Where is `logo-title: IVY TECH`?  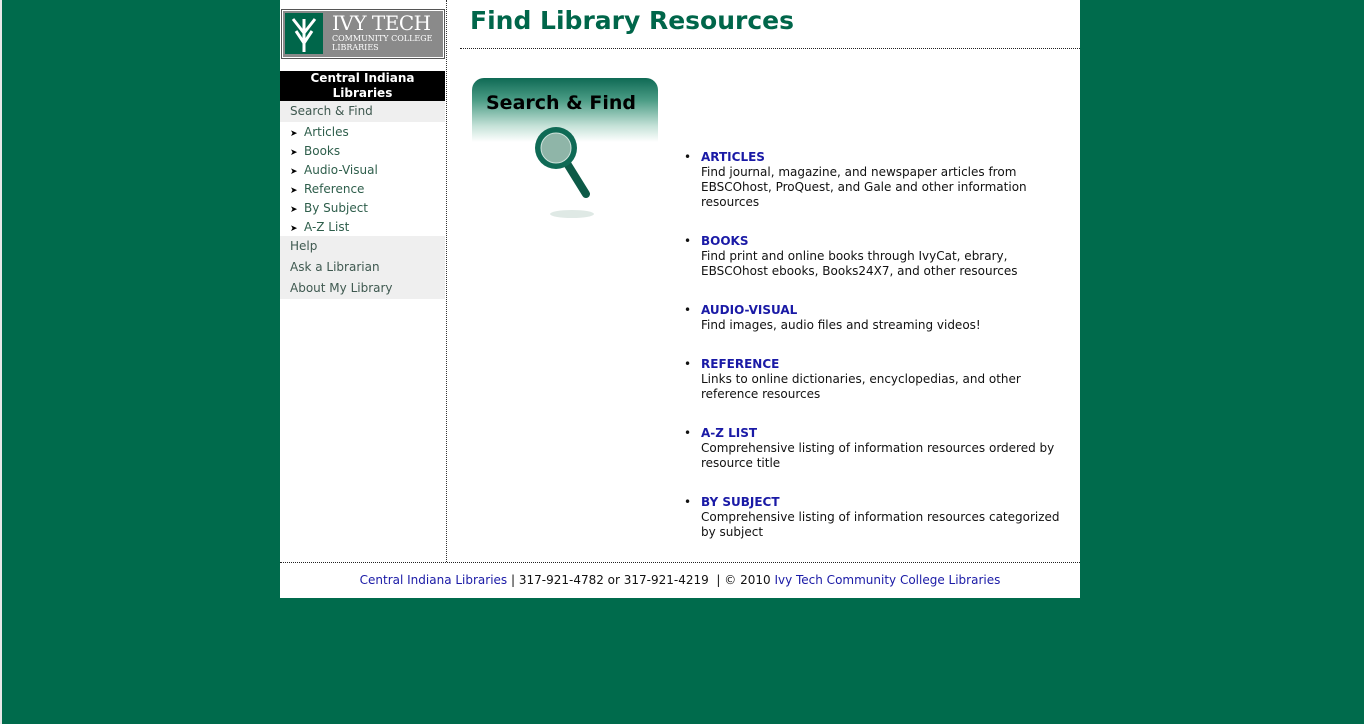
logo-title: IVY TECH is located at coordinates (381, 23).